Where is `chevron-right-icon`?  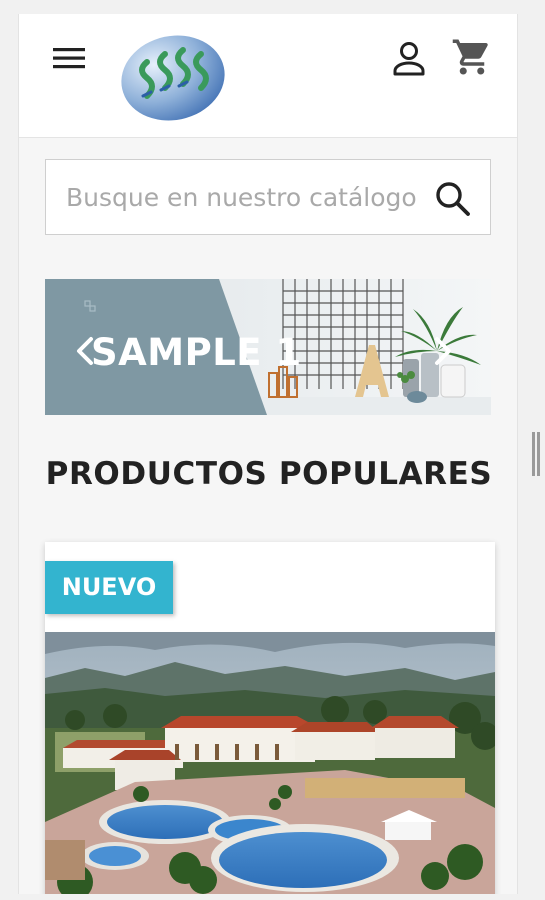
chevron-right-icon is located at coordinates (443, 351).